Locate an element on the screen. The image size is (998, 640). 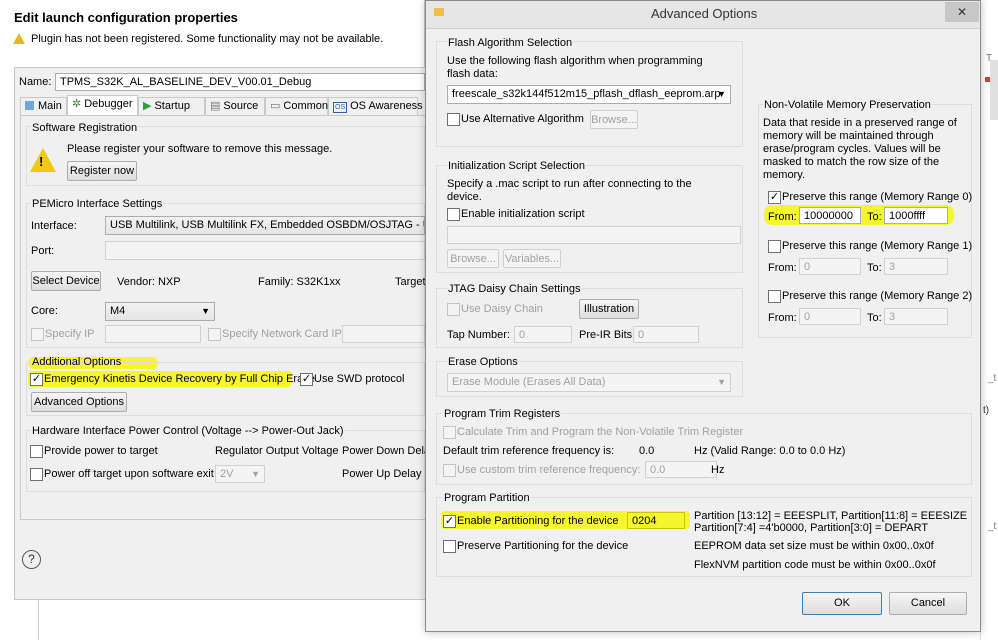
nvm-desc-1: Data that reside in a preserved range of is located at coordinates (860, 123).